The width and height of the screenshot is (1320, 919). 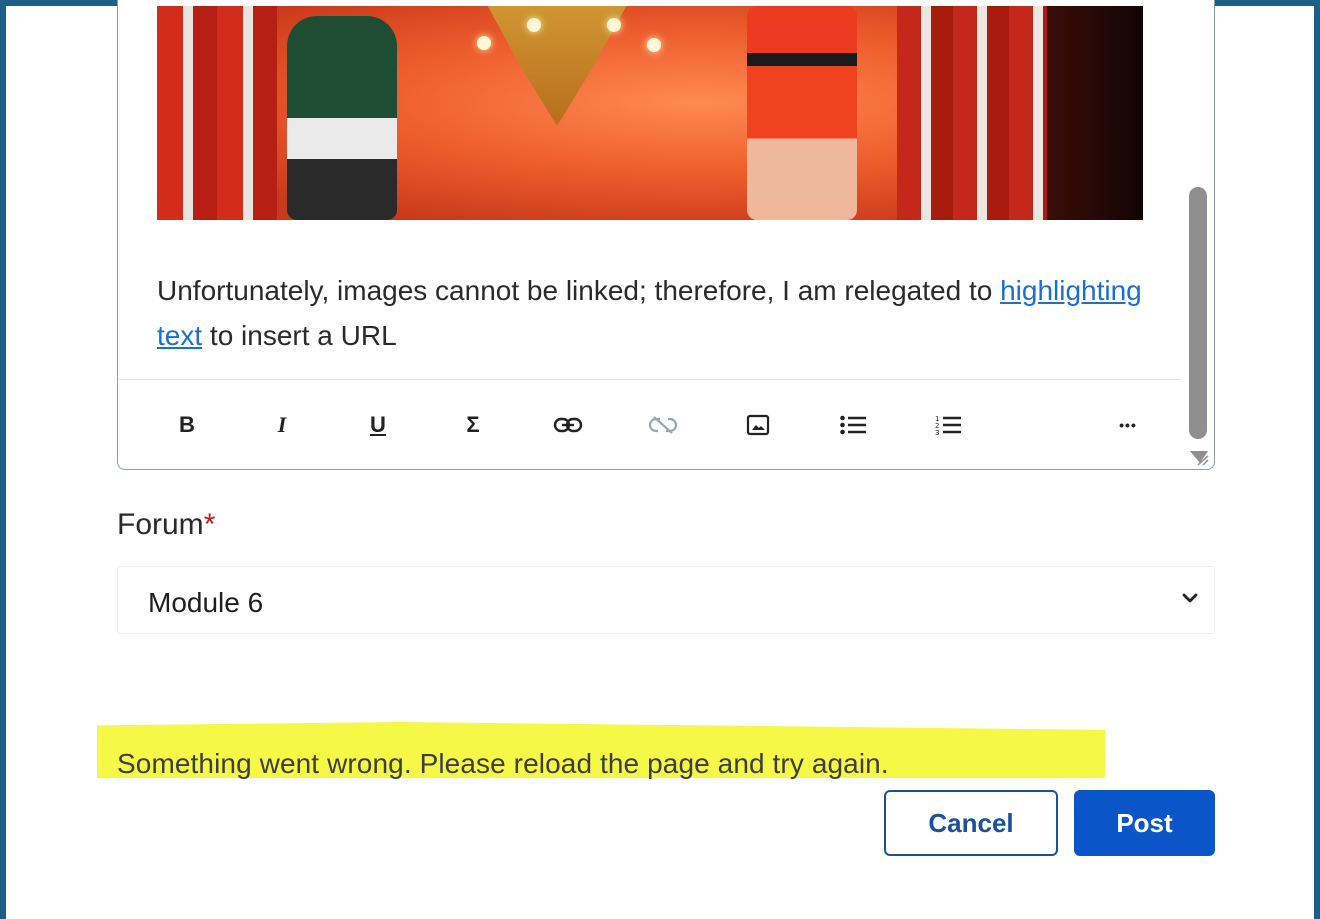 I want to click on bold-button: B, so click(x=187, y=425).